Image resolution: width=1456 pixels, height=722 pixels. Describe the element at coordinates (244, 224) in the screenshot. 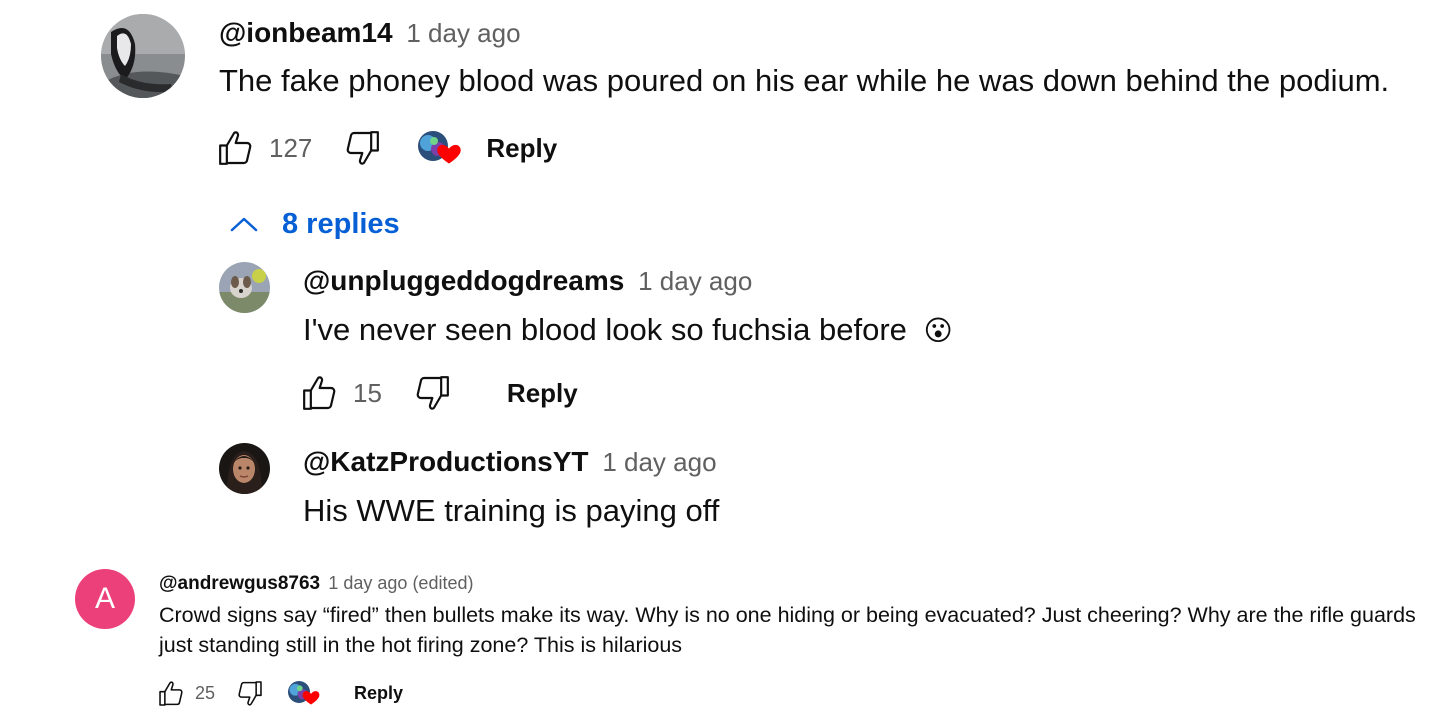

I see `chevron-up-icon` at that location.